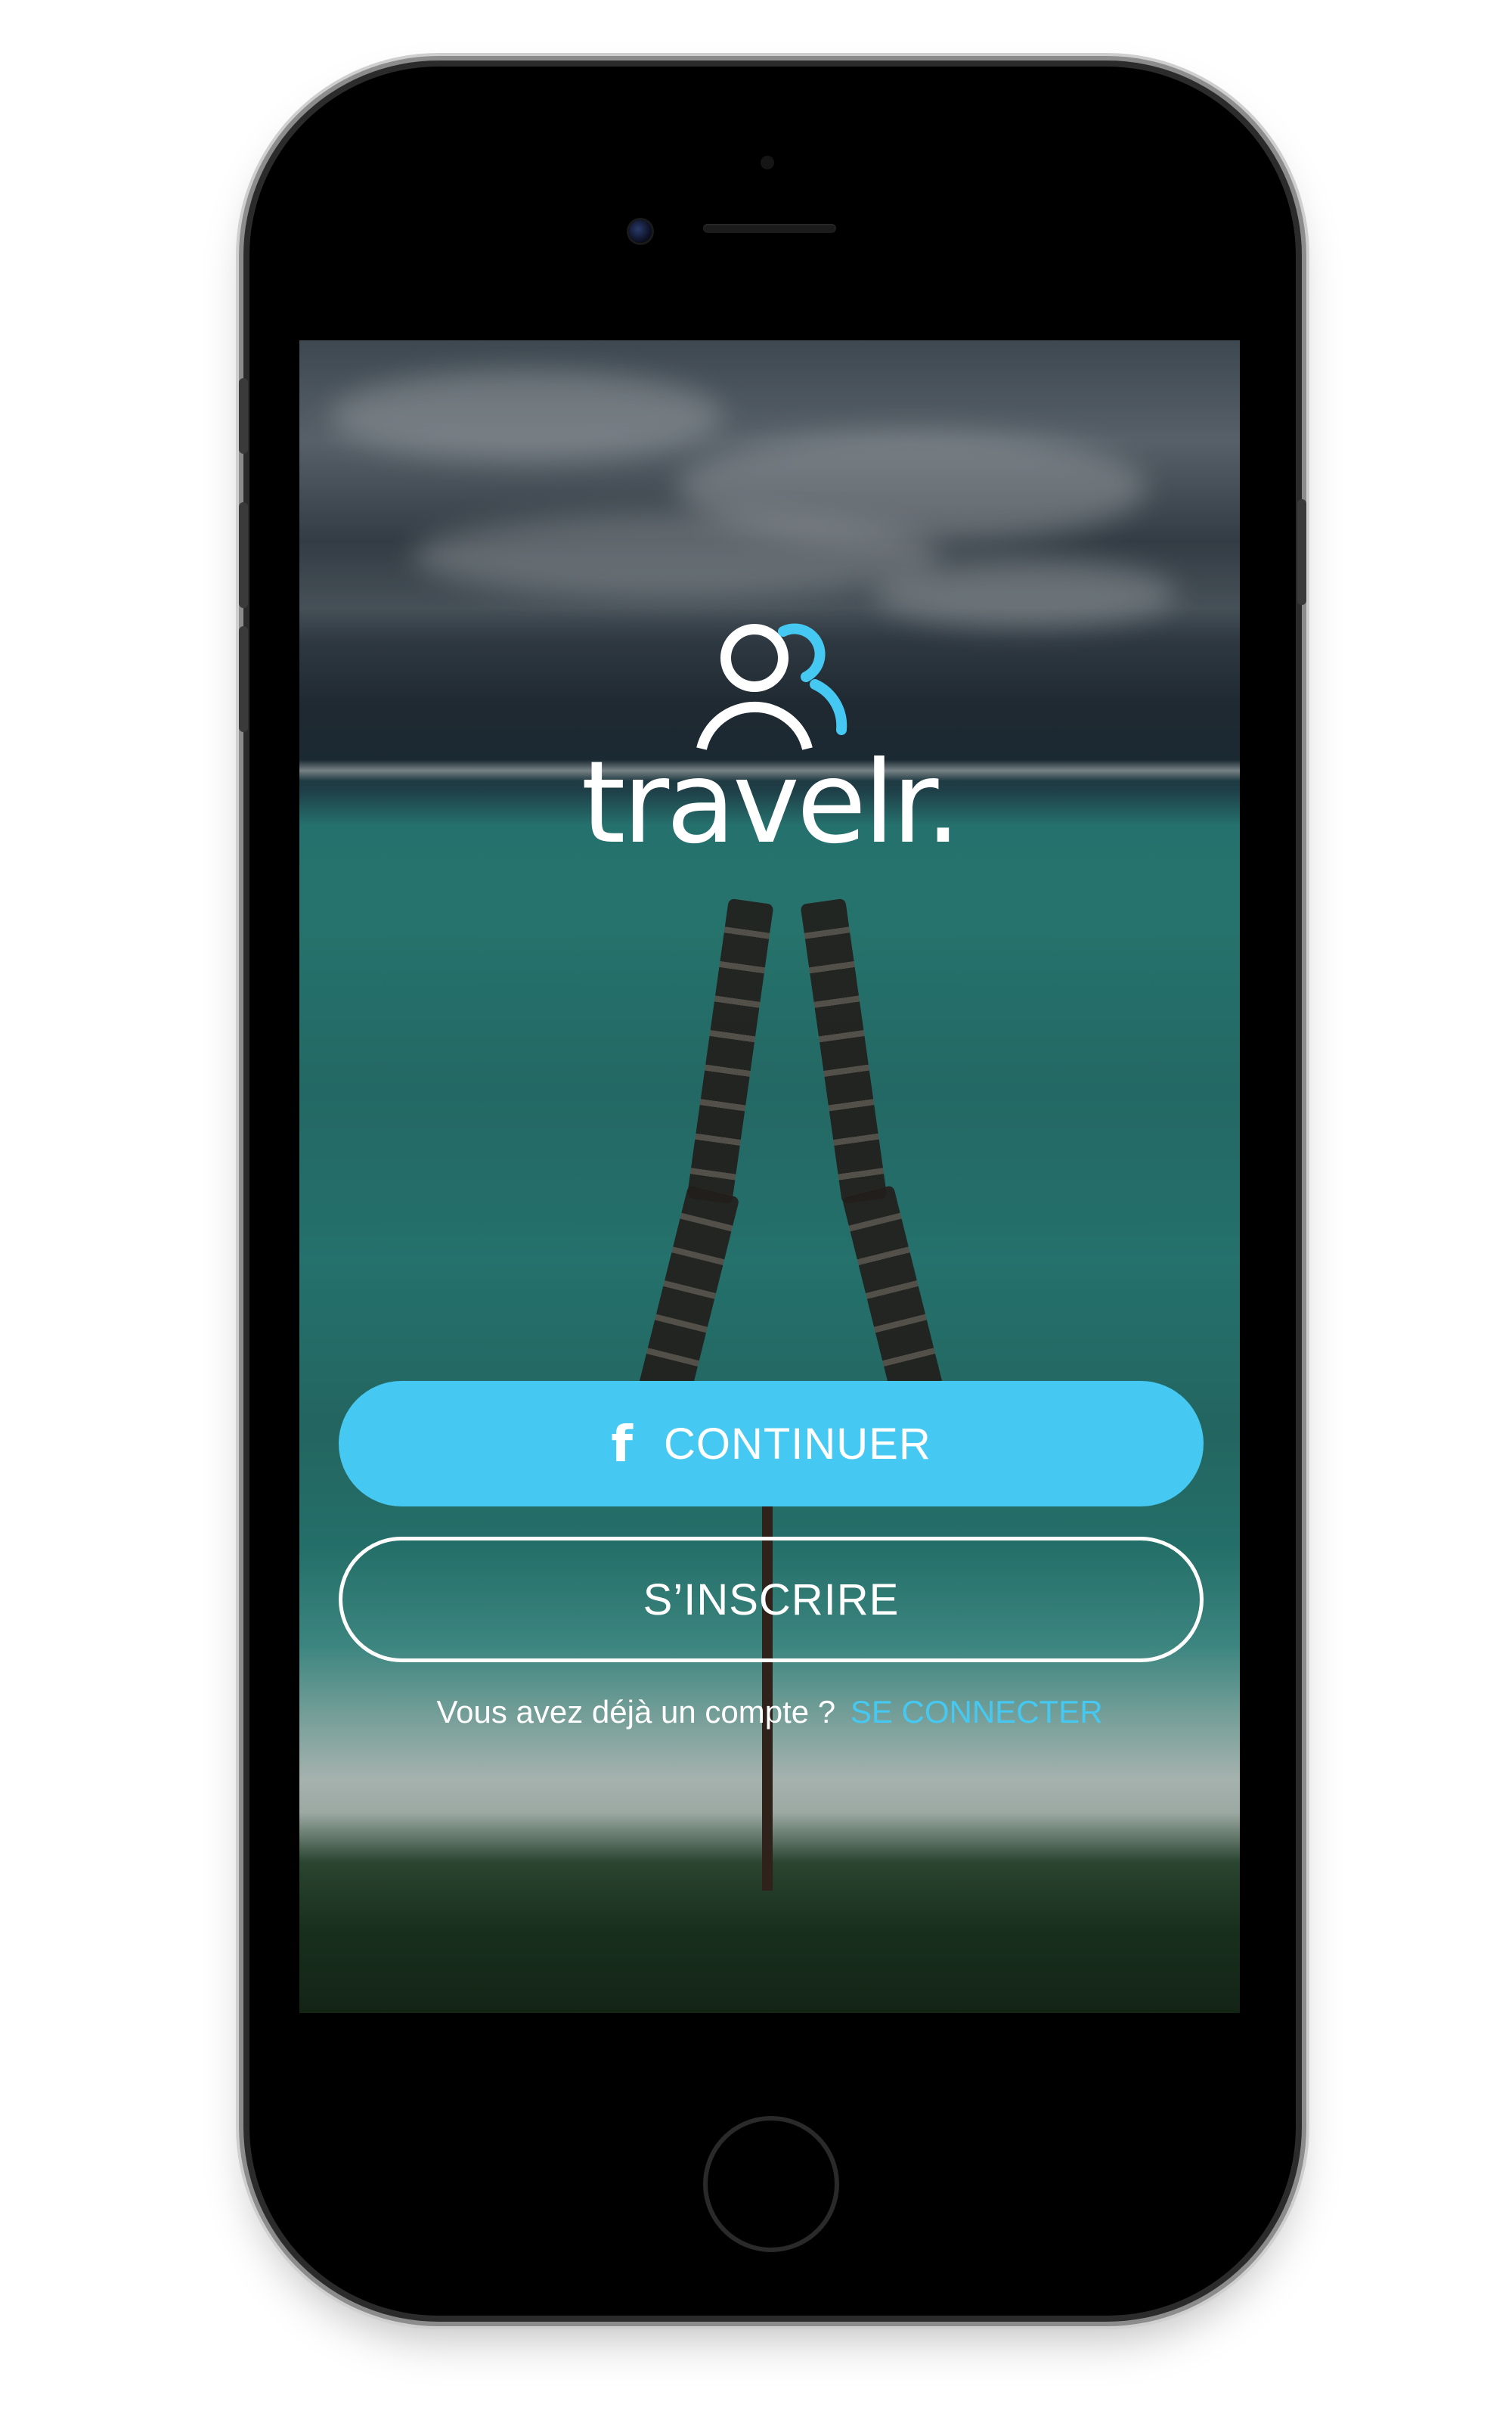  Describe the element at coordinates (767, 162) in the screenshot. I see `proximity-sensor` at that location.